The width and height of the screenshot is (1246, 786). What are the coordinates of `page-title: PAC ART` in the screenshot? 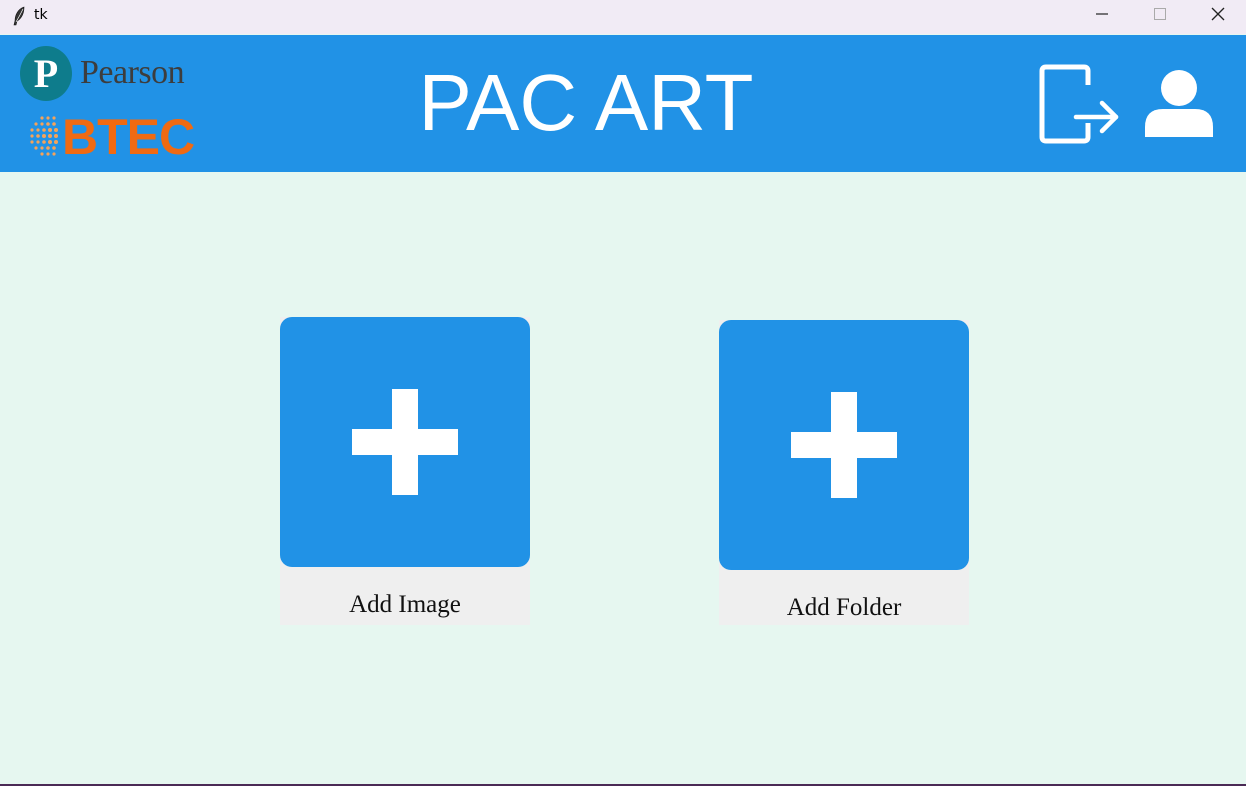 It's located at (586, 102).